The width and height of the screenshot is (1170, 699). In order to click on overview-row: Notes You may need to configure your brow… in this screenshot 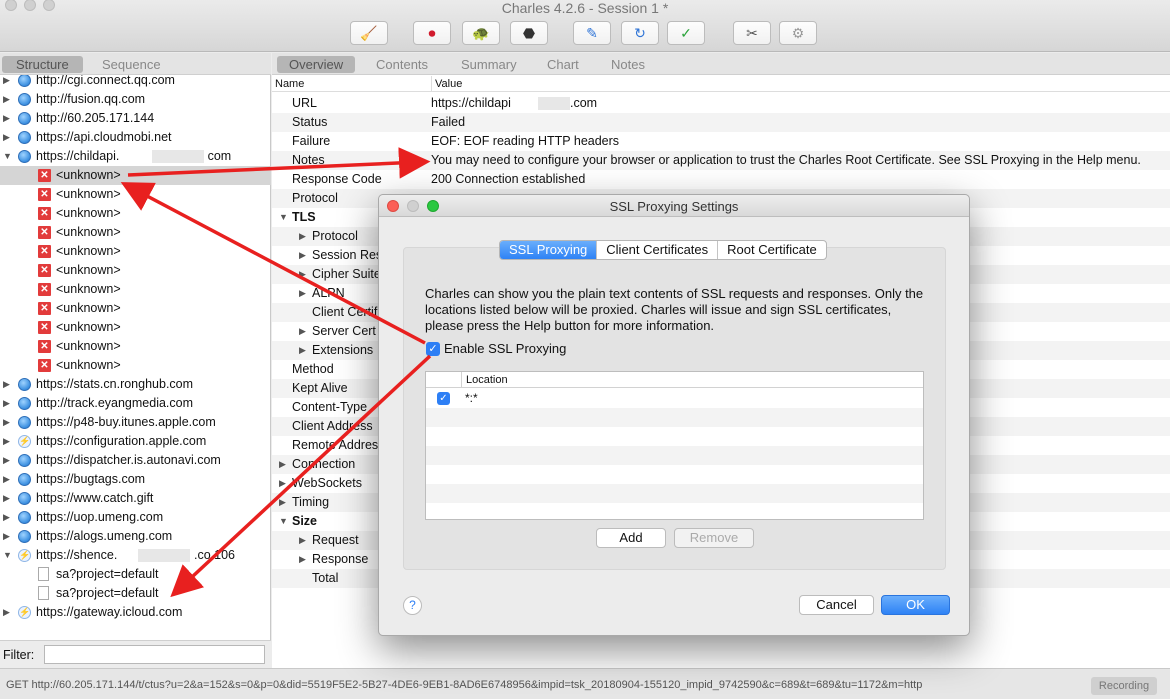, I will do `click(721, 160)`.